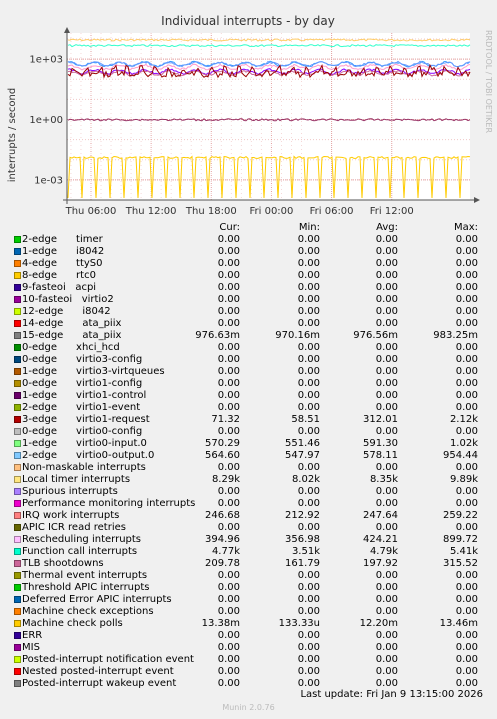 The height and width of the screenshot is (719, 497). I want to click on legend-name: 9-fasteoi acpi, so click(59, 287).